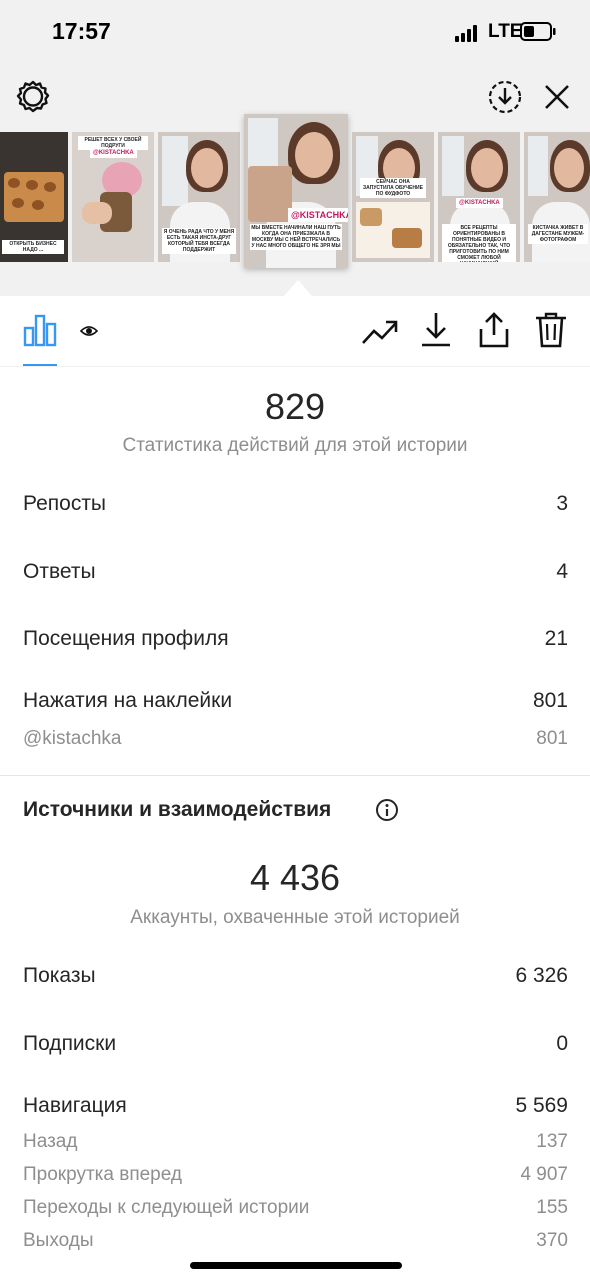 This screenshot has height=1280, width=590. Describe the element at coordinates (562, 1043) in the screenshot. I see `stat-value: 0` at that location.